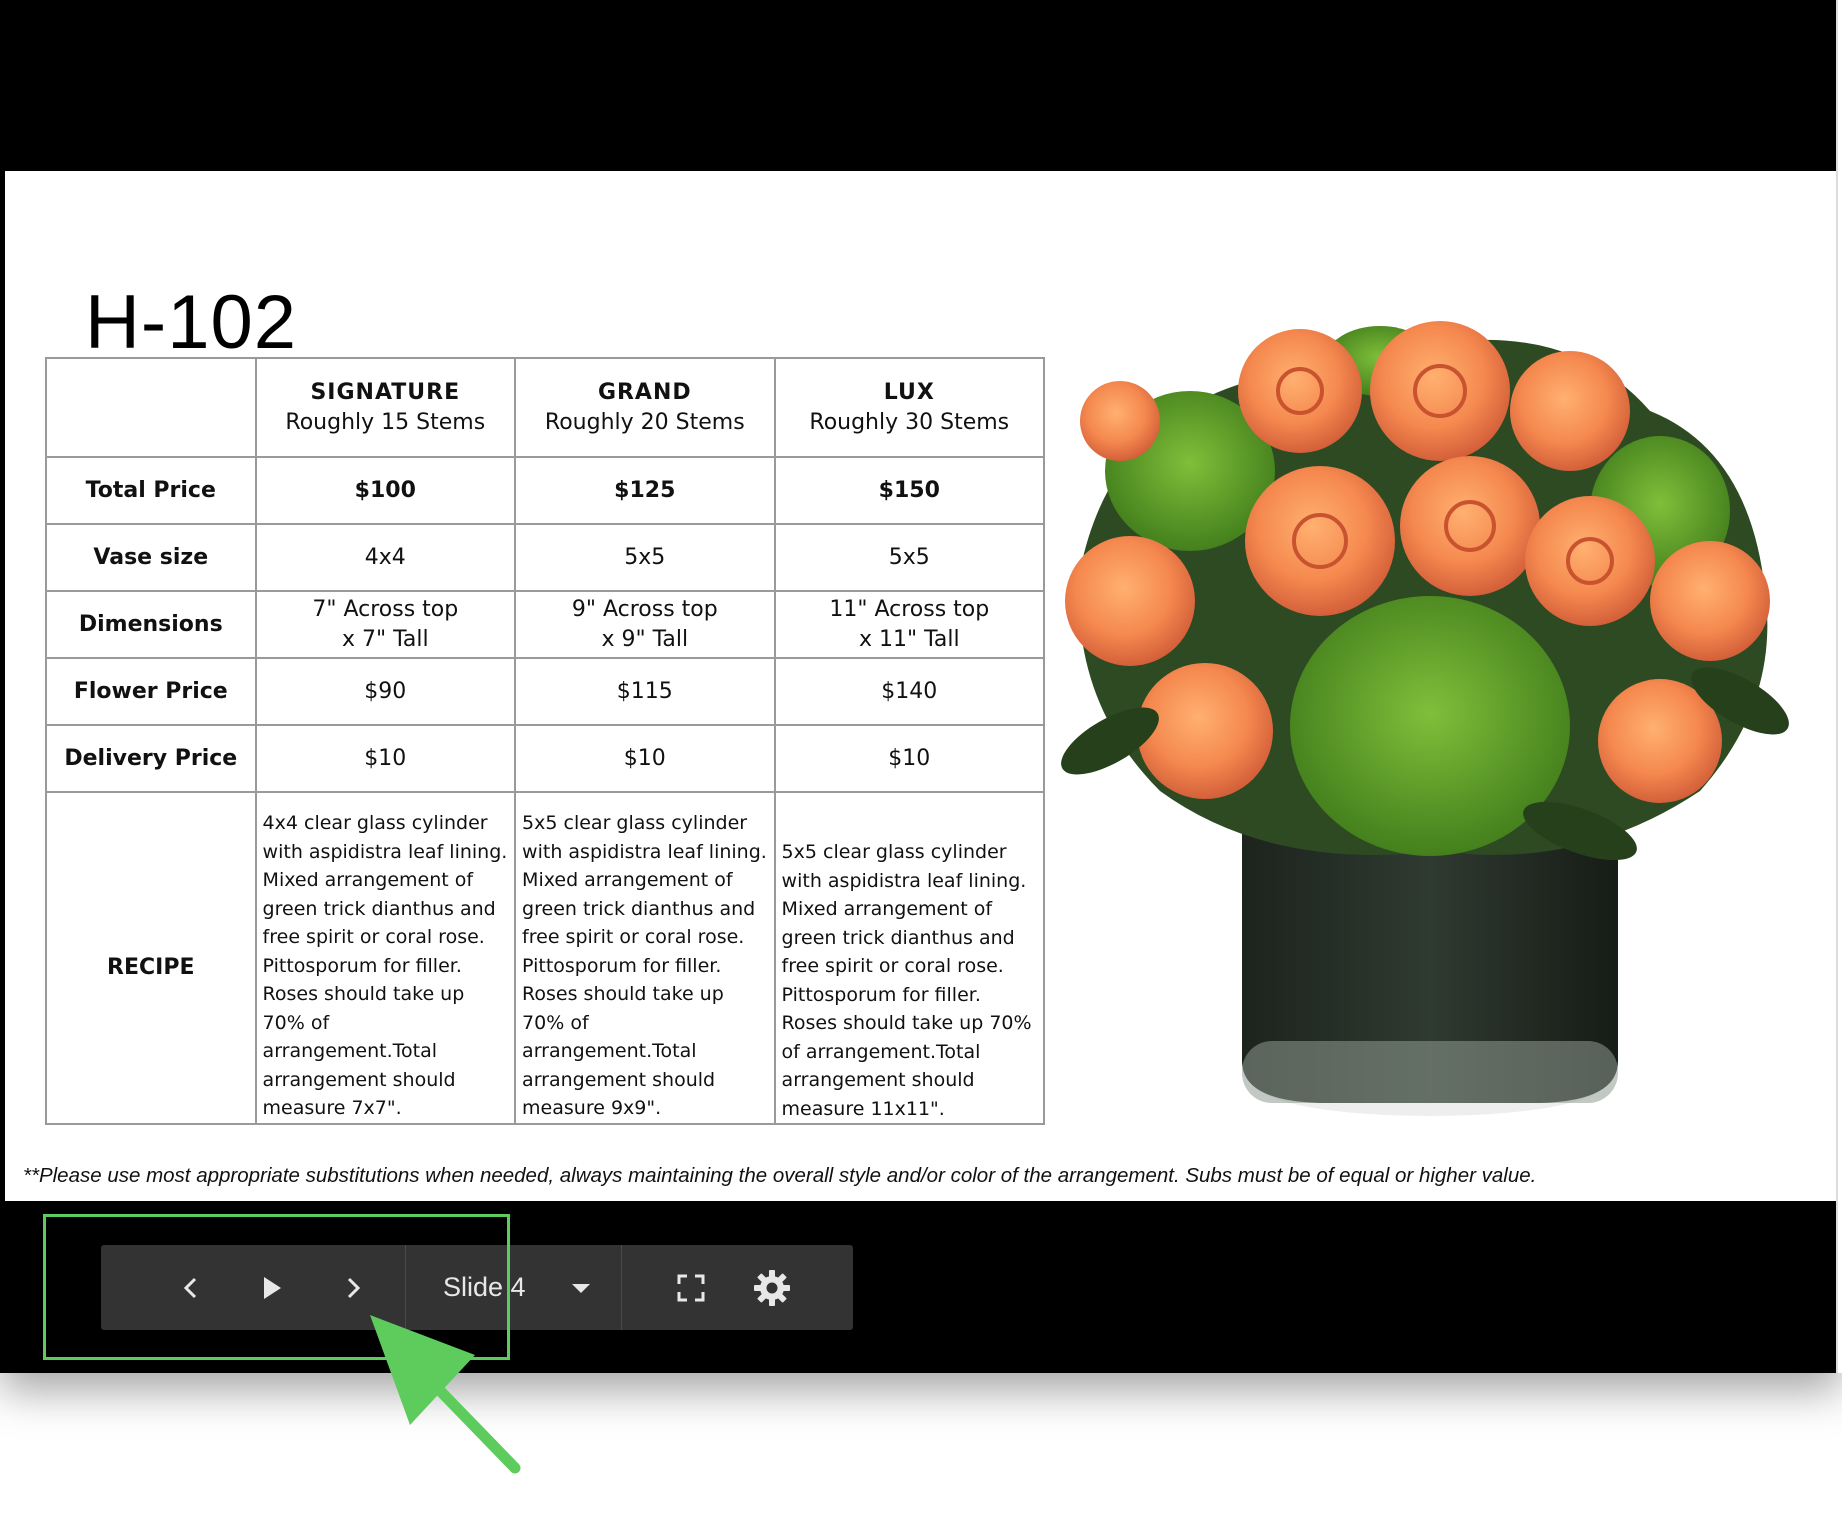 Image resolution: width=1842 pixels, height=1534 pixels. What do you see at coordinates (909, 691) in the screenshot?
I see `table-cell: $140` at bounding box center [909, 691].